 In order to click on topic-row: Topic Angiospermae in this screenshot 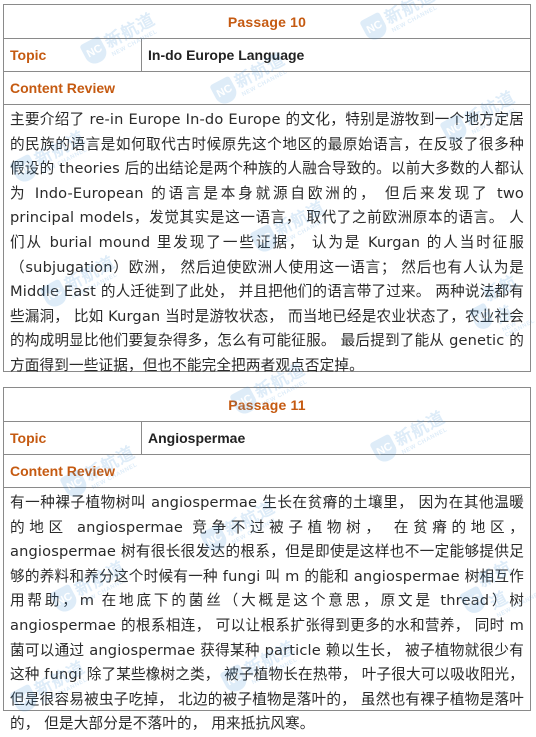, I will do `click(267, 438)`.